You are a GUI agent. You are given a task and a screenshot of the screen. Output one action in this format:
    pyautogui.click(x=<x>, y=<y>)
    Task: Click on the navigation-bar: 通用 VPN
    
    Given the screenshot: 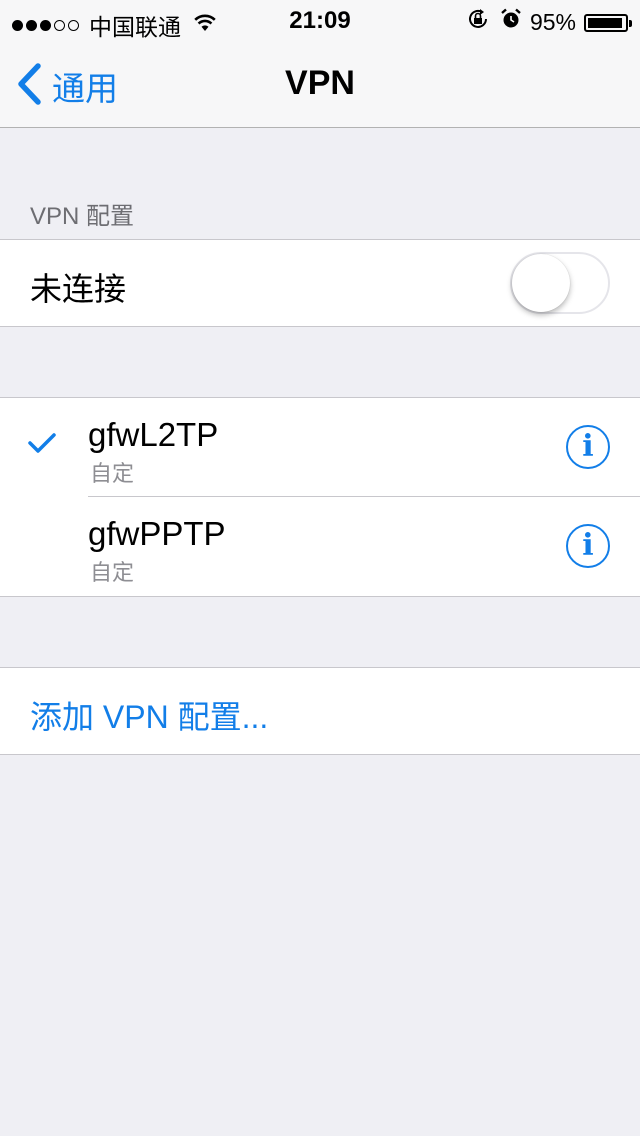 What is the action you would take?
    pyautogui.click(x=320, y=84)
    